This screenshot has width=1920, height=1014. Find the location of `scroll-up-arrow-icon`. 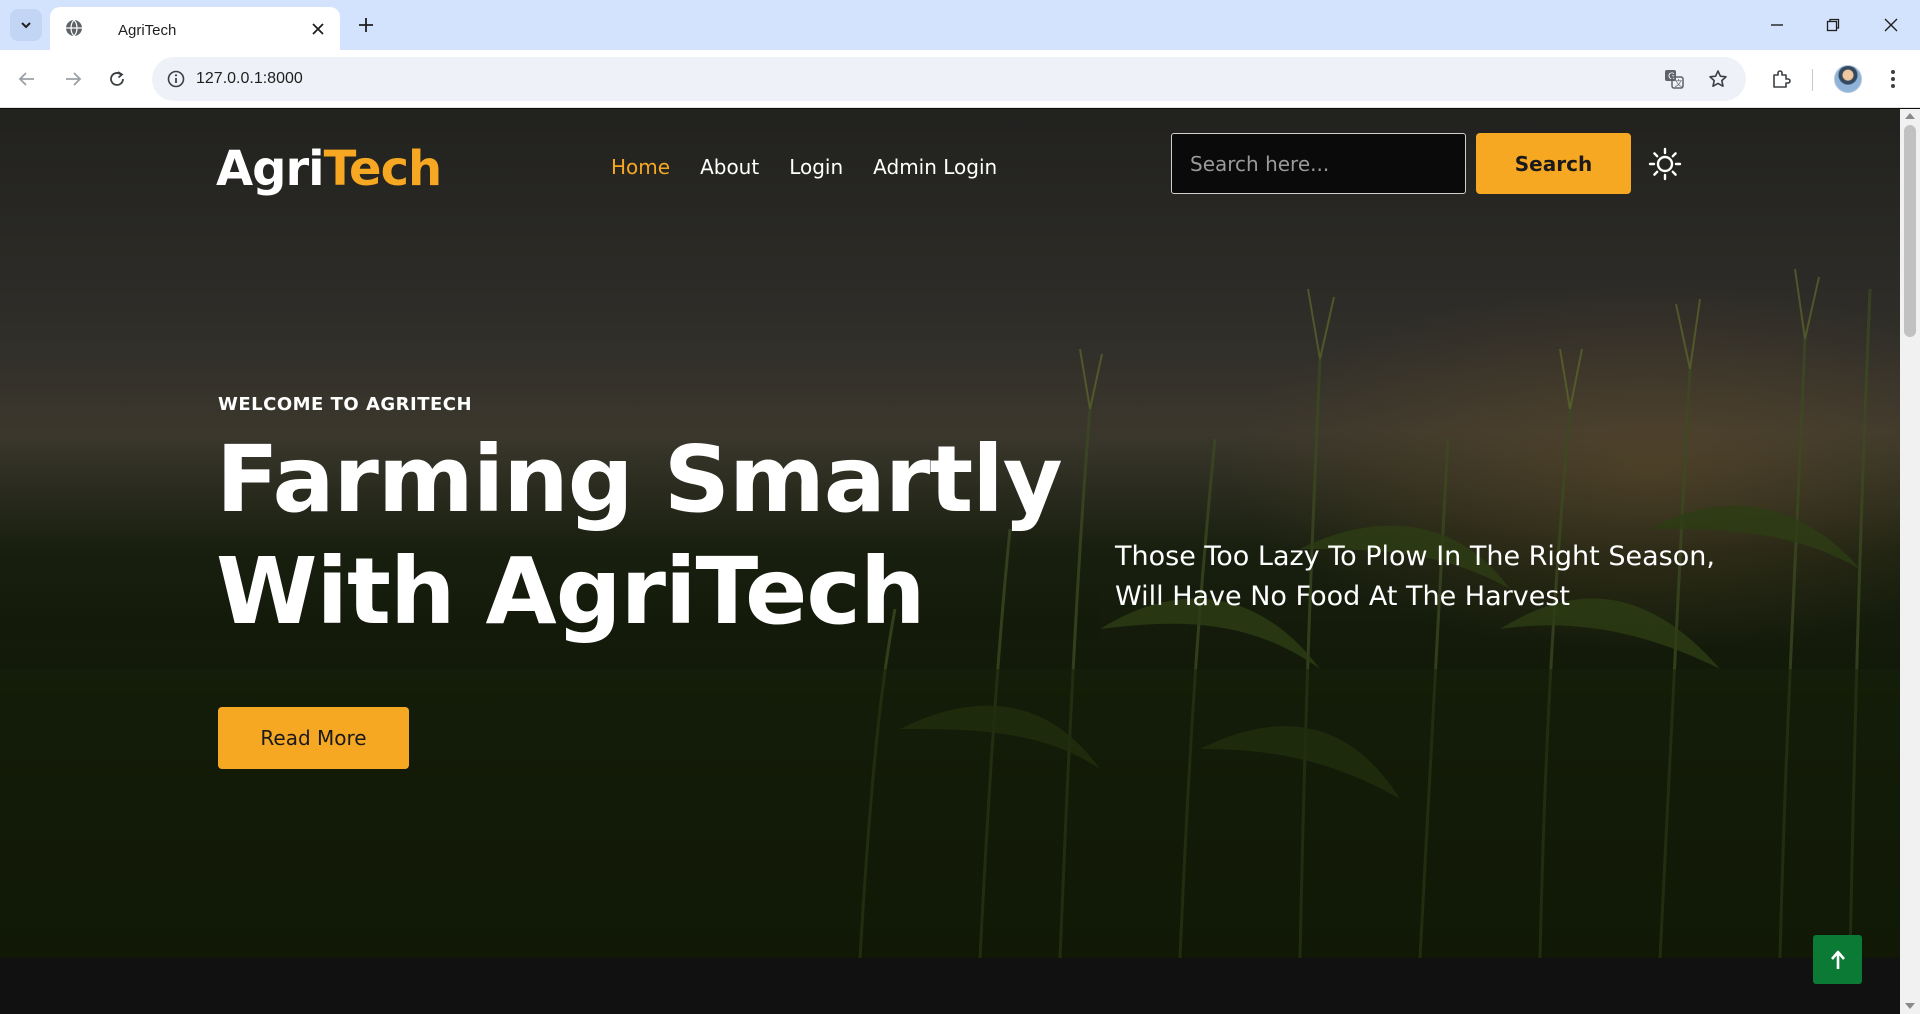

scroll-up-arrow-icon is located at coordinates (1910, 116).